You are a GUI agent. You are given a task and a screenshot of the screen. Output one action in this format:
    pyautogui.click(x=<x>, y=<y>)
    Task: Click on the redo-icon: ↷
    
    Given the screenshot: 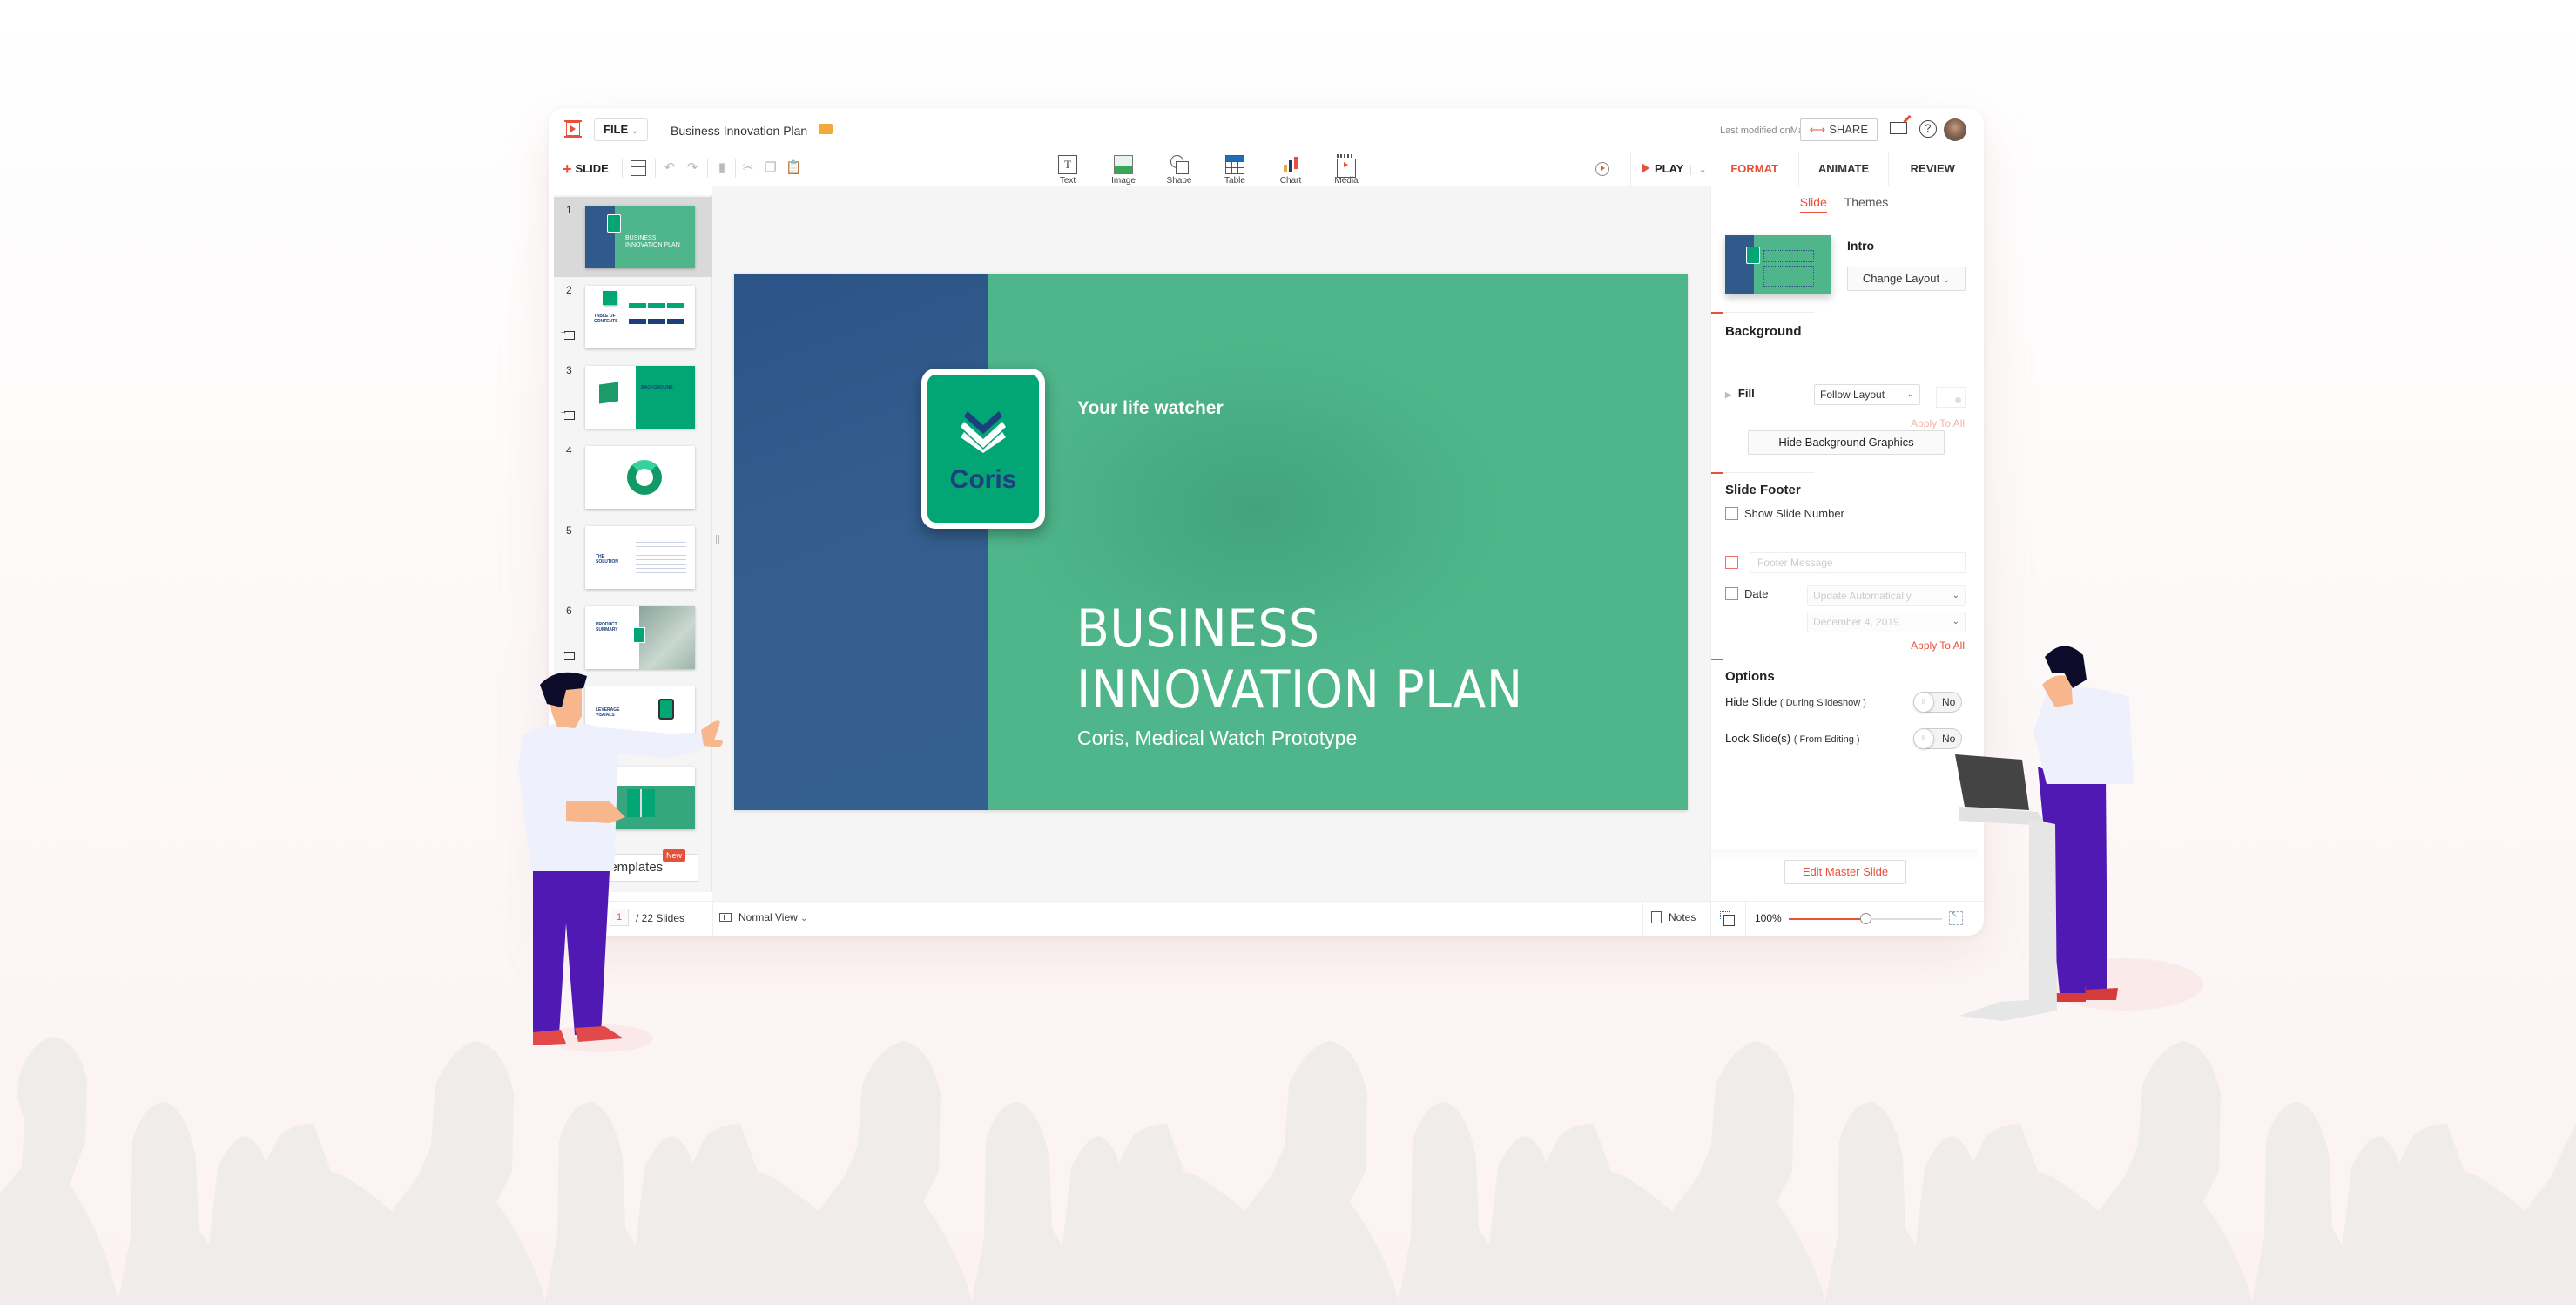 What is the action you would take?
    pyautogui.click(x=692, y=168)
    